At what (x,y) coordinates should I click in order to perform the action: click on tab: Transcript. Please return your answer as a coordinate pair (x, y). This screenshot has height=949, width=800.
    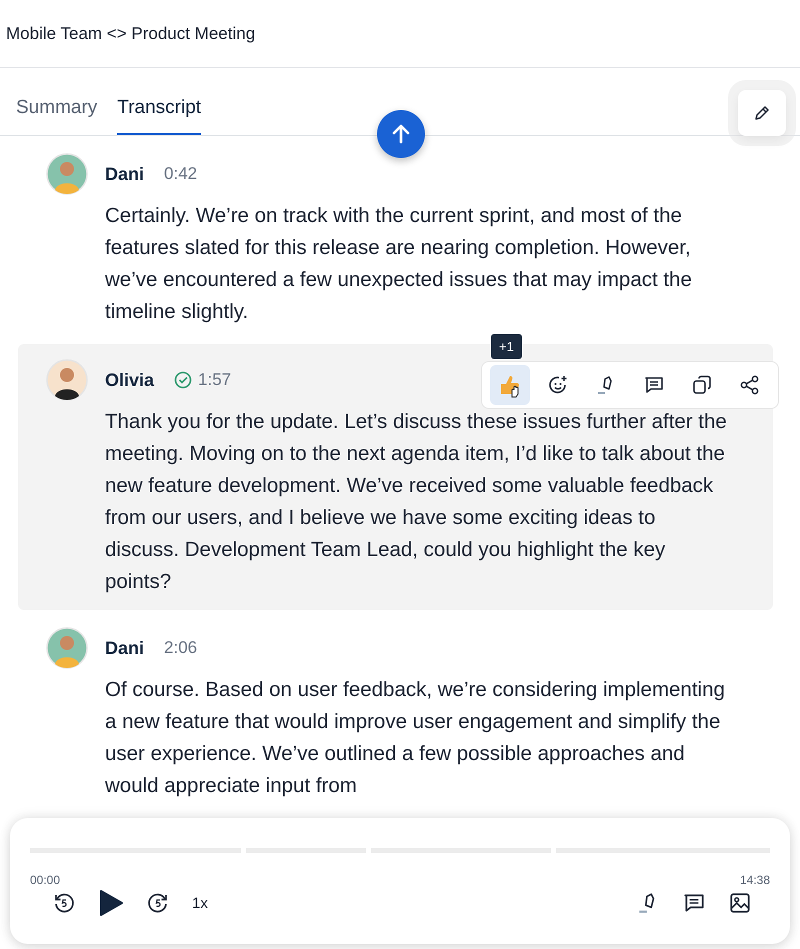
    Looking at the image, I should click on (159, 116).